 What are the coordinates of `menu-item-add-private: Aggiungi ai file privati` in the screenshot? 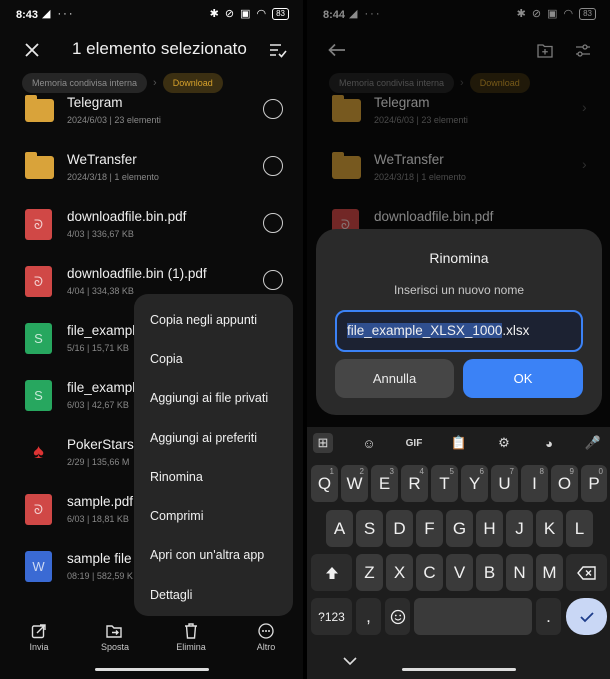 It's located at (213, 398).